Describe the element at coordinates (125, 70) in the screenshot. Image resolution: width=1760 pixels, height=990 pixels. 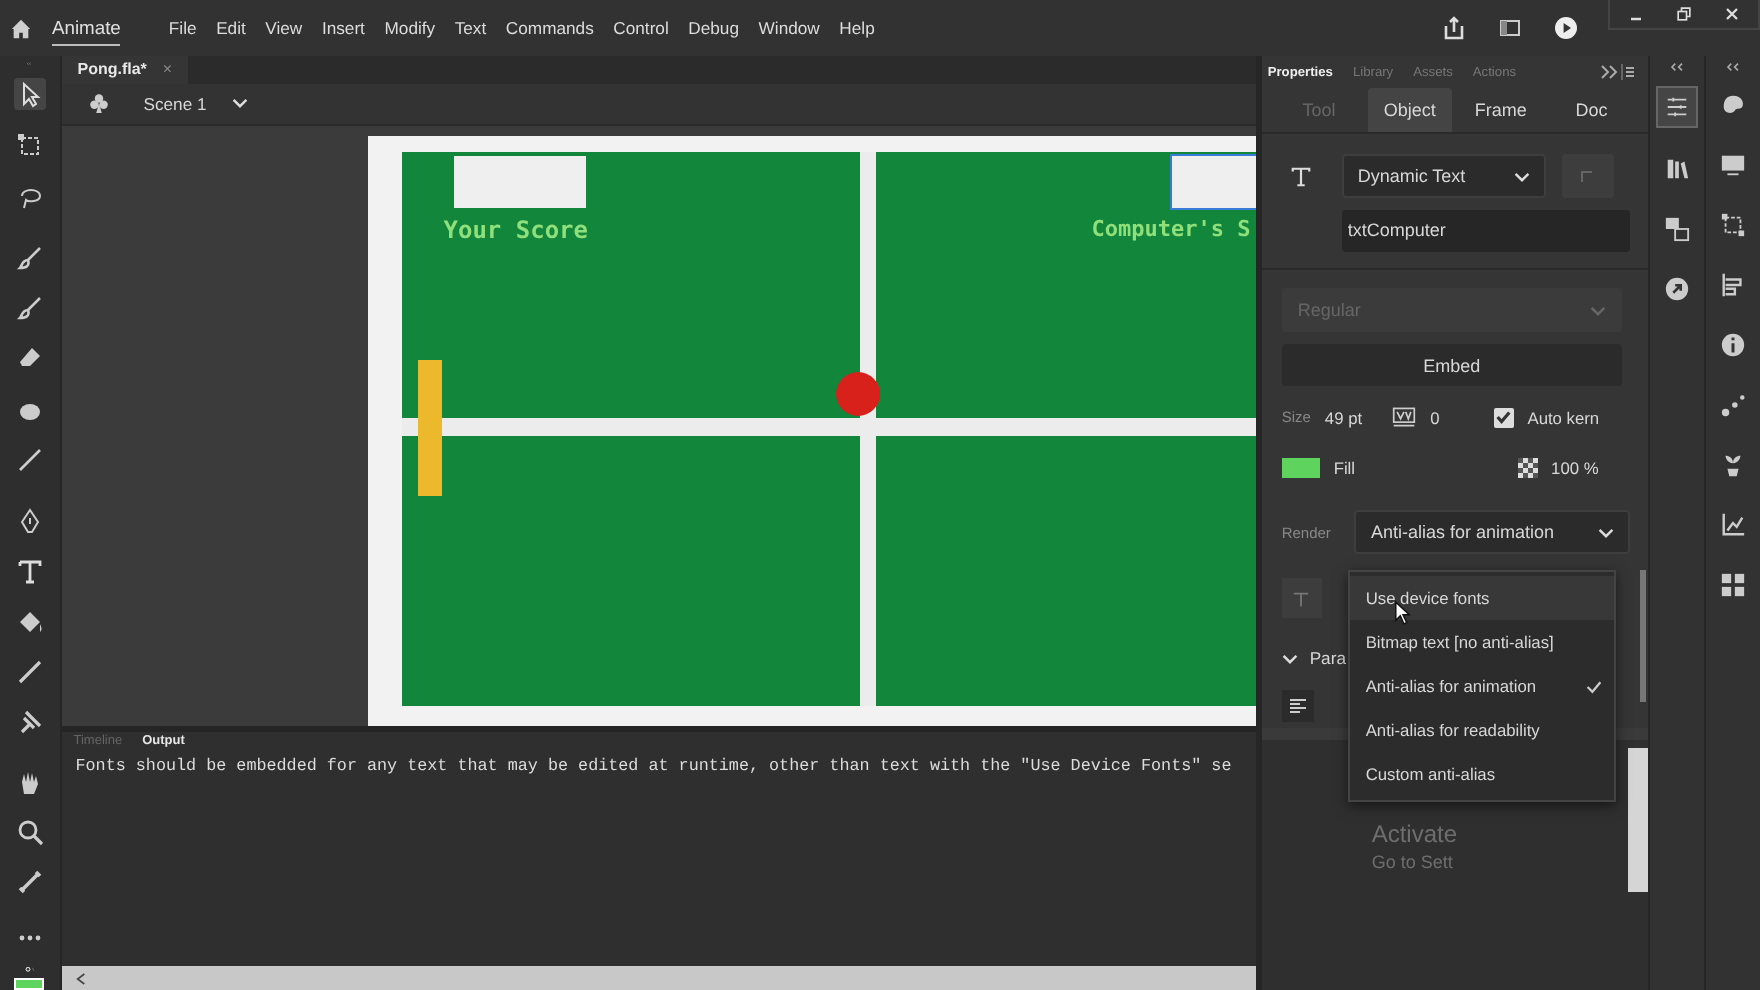
I see `document-tab: Pong.fla* ×` at that location.